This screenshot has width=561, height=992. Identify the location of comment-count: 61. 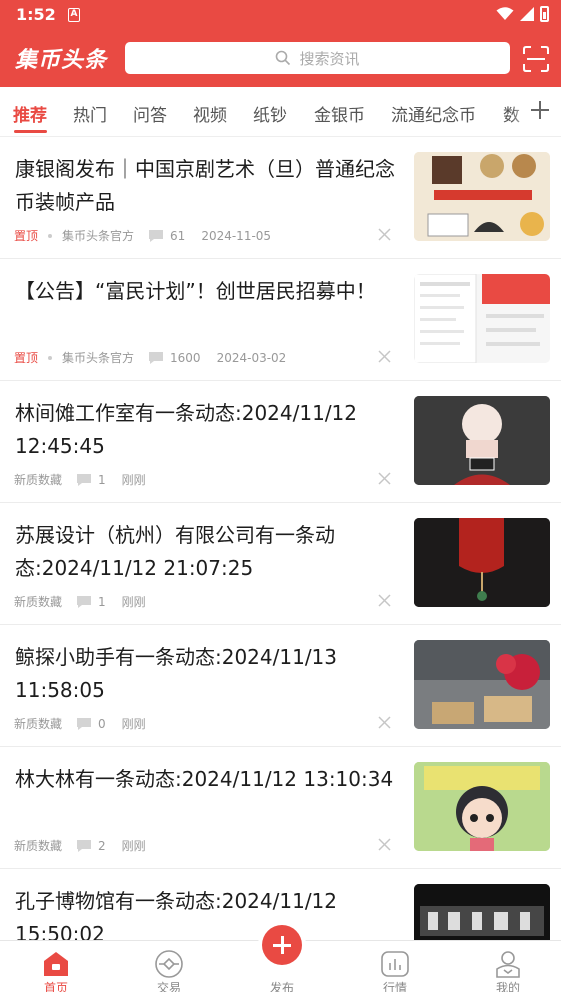
(178, 235).